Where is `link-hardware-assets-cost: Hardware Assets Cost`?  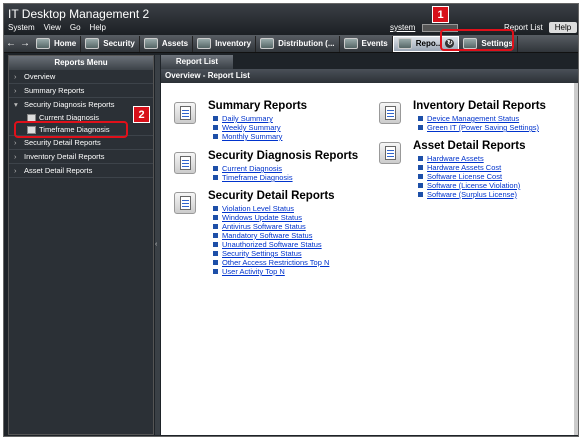 link-hardware-assets-cost: Hardware Assets Cost is located at coordinates (468, 167).